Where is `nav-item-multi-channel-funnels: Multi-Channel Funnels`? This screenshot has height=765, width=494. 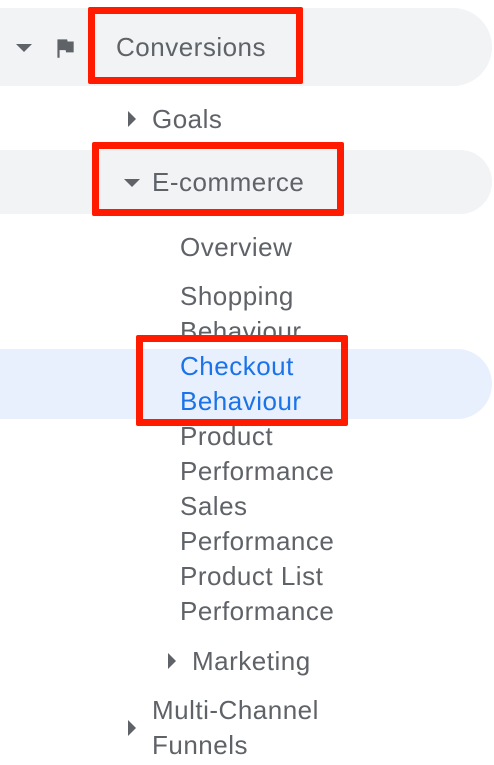
nav-item-multi-channel-funnels: Multi-Channel Funnels is located at coordinates (252, 728).